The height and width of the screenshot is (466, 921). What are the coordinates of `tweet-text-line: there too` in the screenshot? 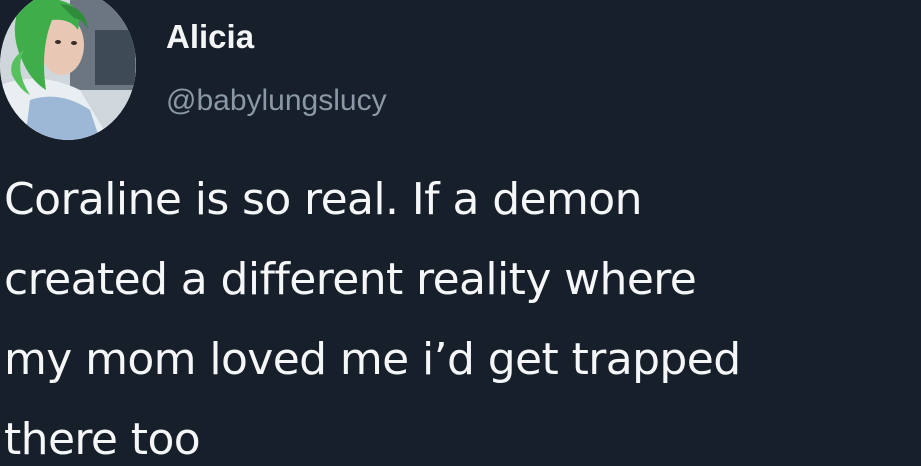 It's located at (102, 439).